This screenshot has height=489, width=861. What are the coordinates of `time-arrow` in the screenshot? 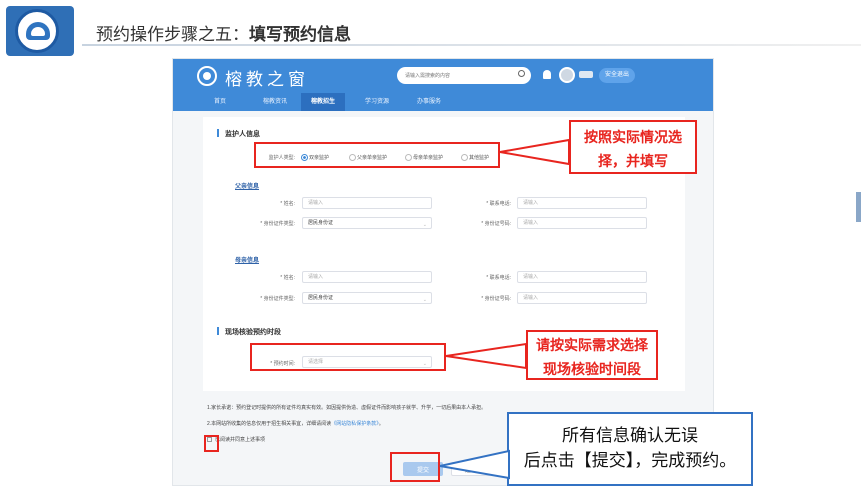 It's located at (486, 356).